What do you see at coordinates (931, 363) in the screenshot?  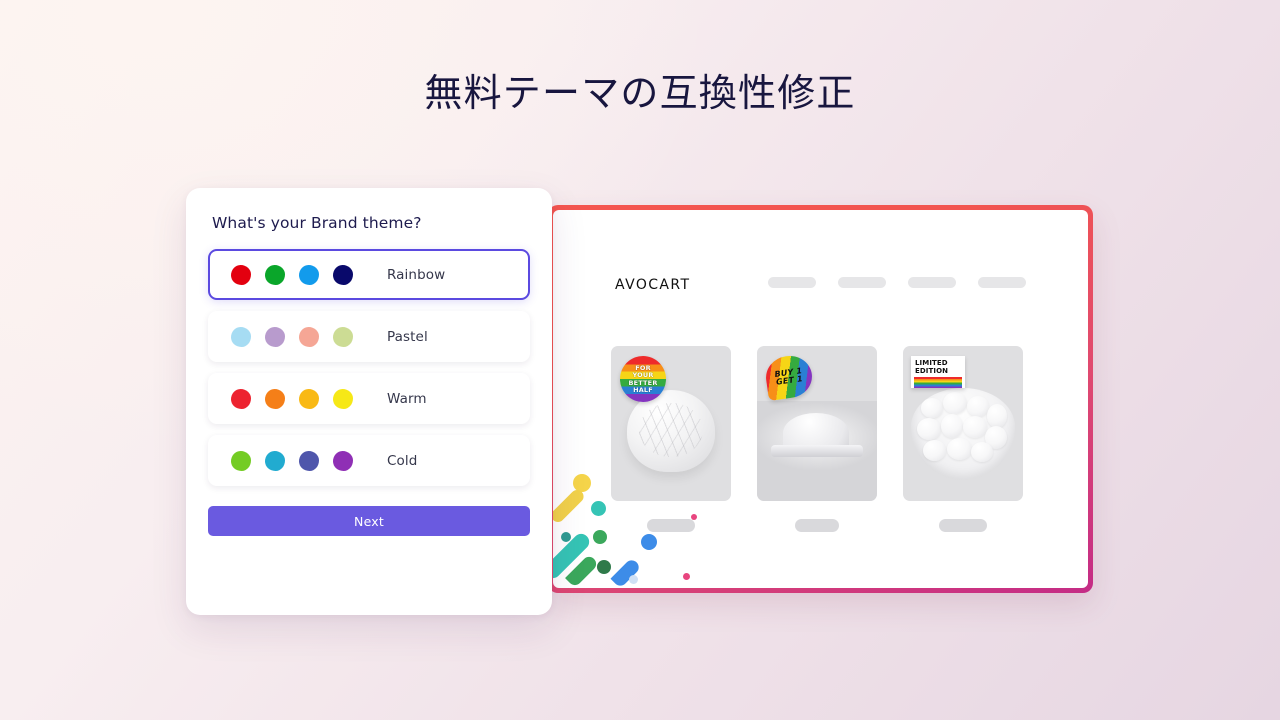 I see `badge-line: LIMITED` at bounding box center [931, 363].